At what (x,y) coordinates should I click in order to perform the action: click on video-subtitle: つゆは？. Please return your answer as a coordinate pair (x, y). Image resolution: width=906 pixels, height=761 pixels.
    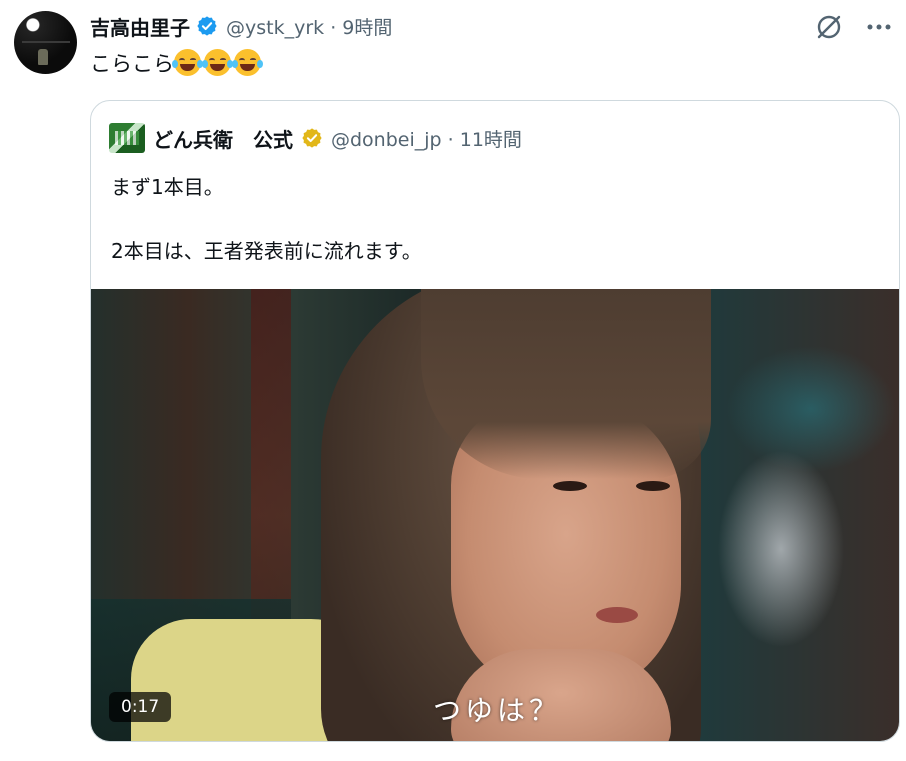
    Looking at the image, I should click on (497, 710).